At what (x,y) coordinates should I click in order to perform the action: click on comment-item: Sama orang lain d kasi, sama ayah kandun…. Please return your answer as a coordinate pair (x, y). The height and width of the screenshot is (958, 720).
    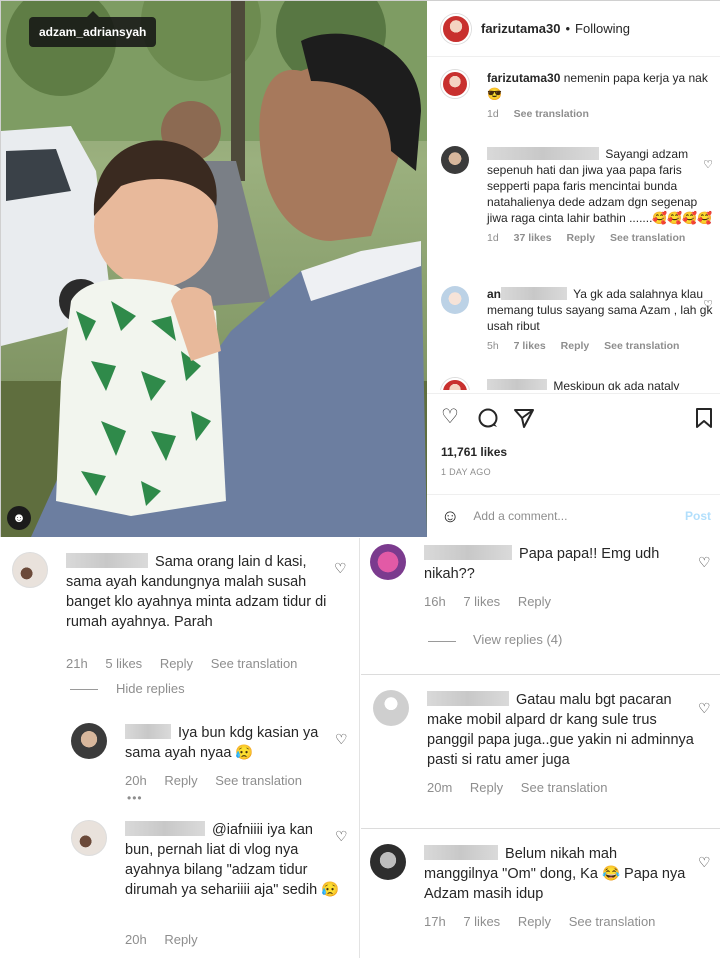
    Looking at the image, I should click on (182, 617).